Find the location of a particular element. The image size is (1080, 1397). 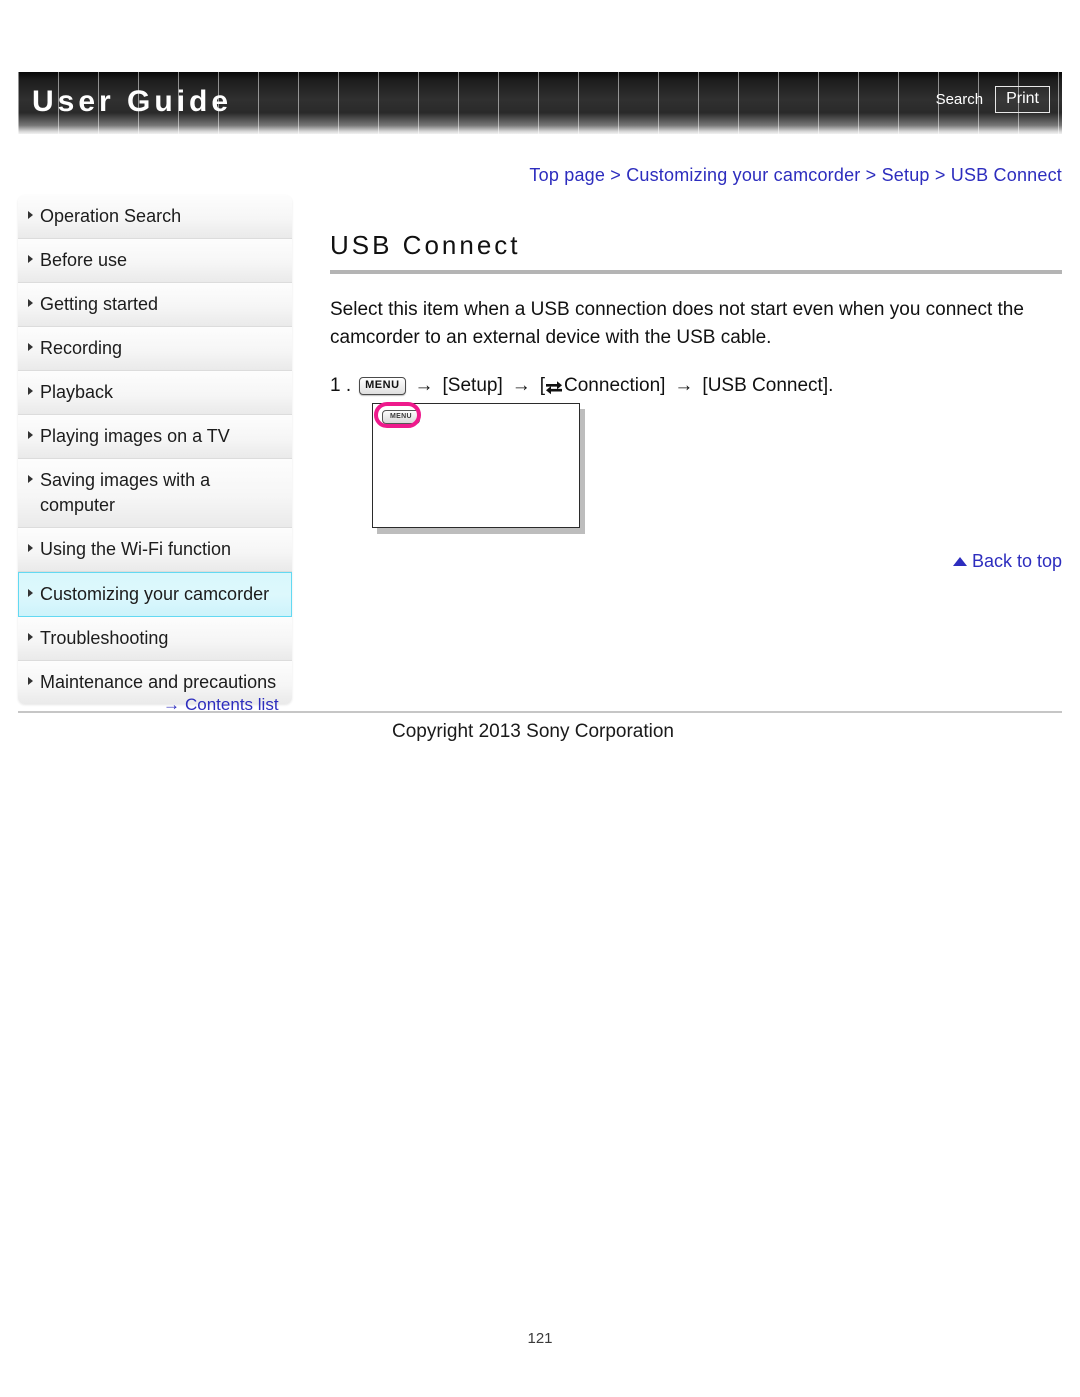

step-connection-label: Connection] is located at coordinates (615, 385).